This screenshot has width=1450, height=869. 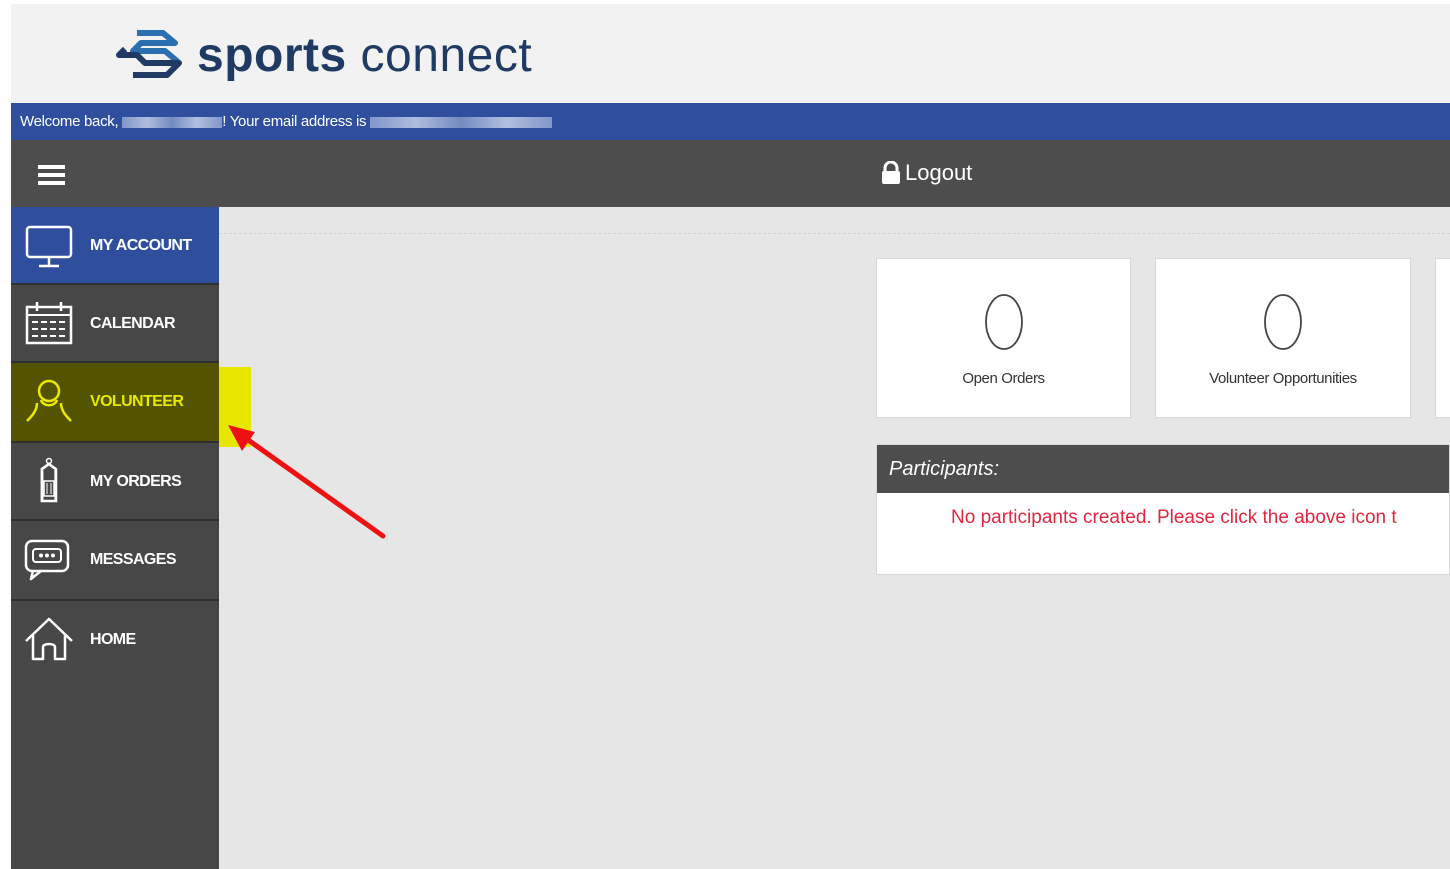 What do you see at coordinates (730, 121) in the screenshot?
I see `welcome-bar: Welcome back, ! Your email address is` at bounding box center [730, 121].